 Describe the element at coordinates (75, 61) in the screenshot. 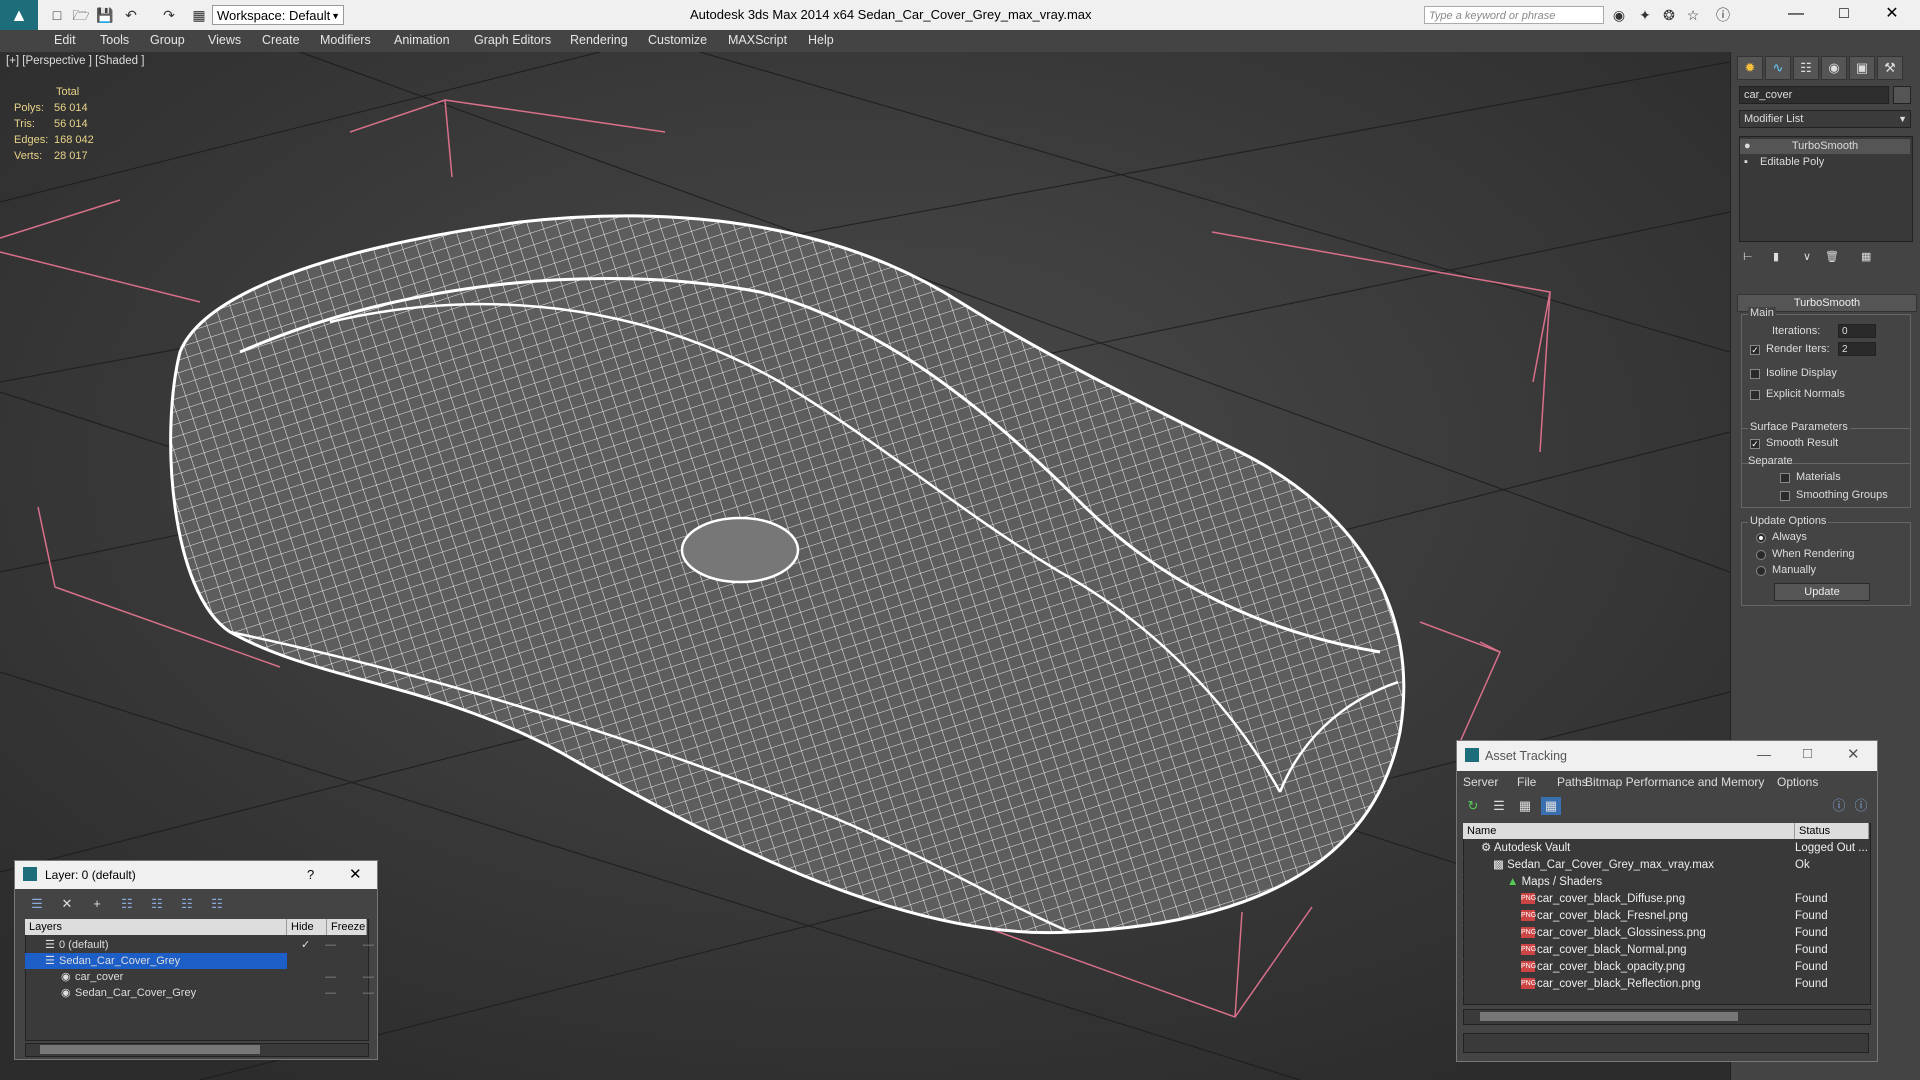

I see `viewport-label: [+] [Perspective ] [Shaded ]` at that location.